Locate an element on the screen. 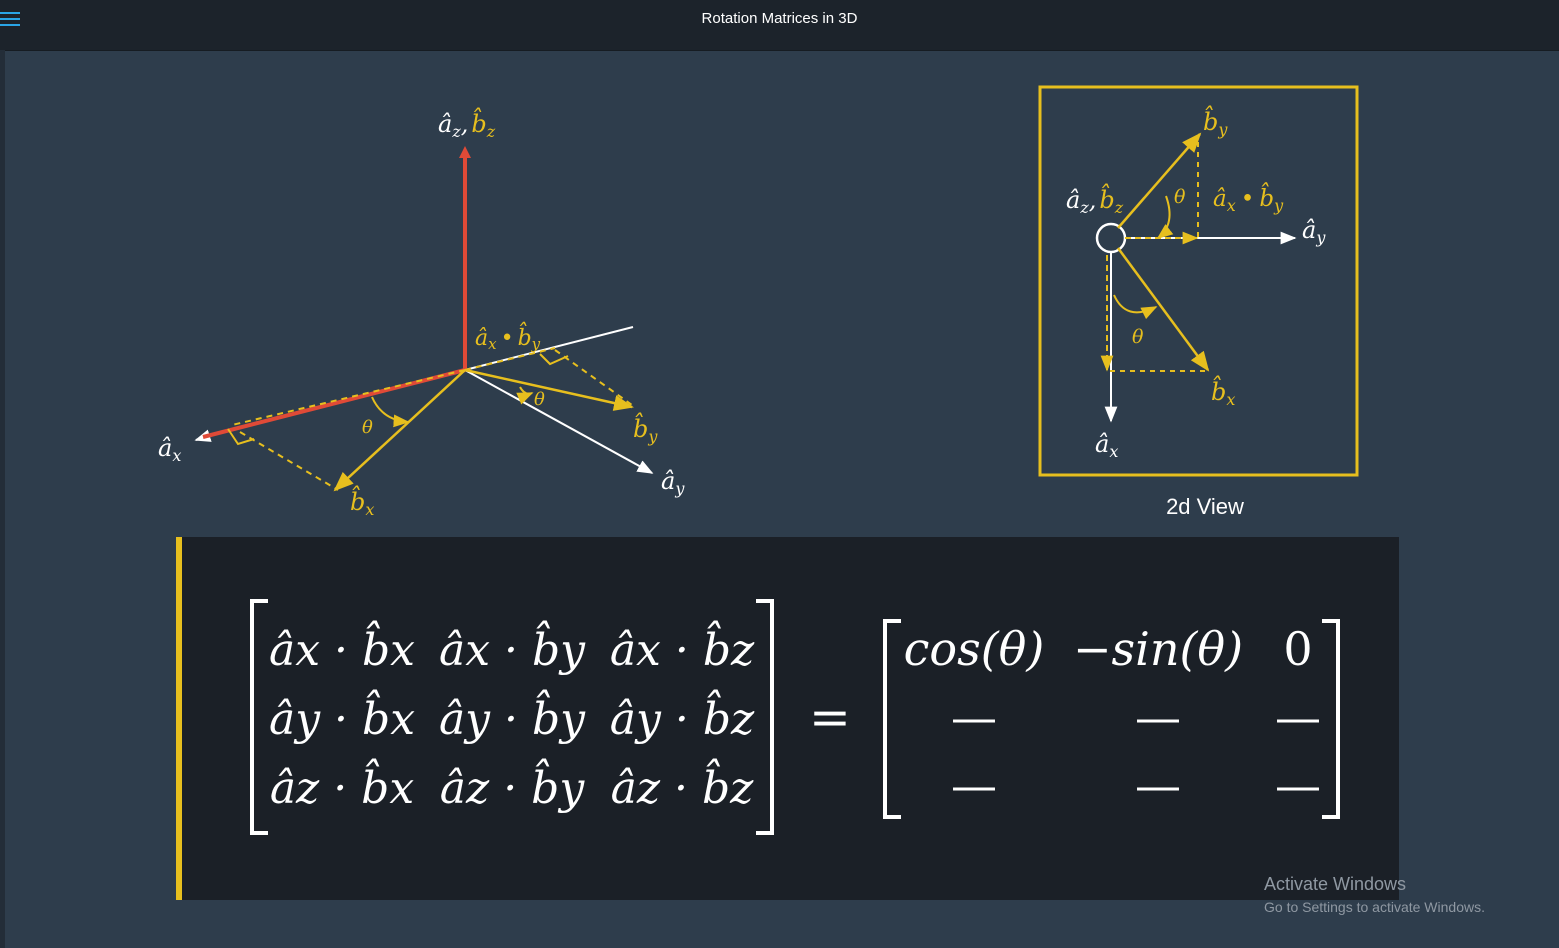 This screenshot has height=948, width=1559. rhs-cell-1-1: cos(θ) is located at coordinates (974, 649).